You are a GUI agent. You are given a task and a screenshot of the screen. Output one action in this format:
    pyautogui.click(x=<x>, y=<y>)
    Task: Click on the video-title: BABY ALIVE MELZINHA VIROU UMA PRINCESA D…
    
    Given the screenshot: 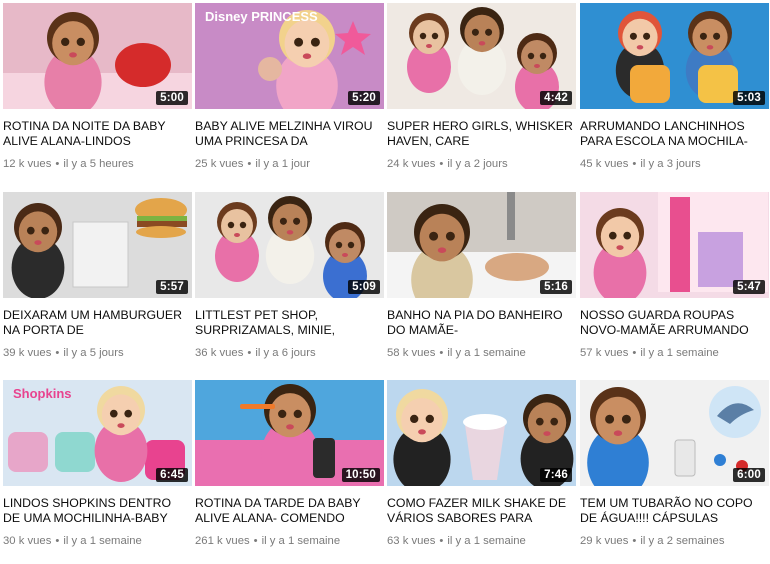 What is the action you would take?
    pyautogui.click(x=288, y=134)
    